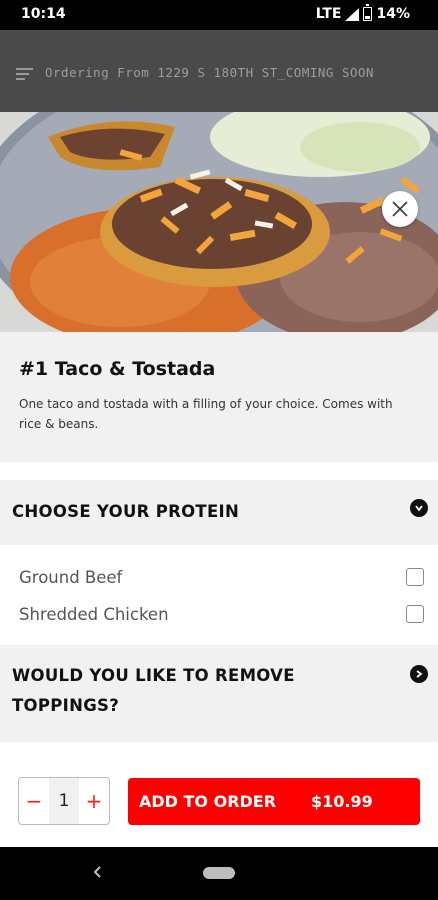 The height and width of the screenshot is (900, 438). What do you see at coordinates (94, 614) in the screenshot?
I see `option-label: Shredded Chicken` at bounding box center [94, 614].